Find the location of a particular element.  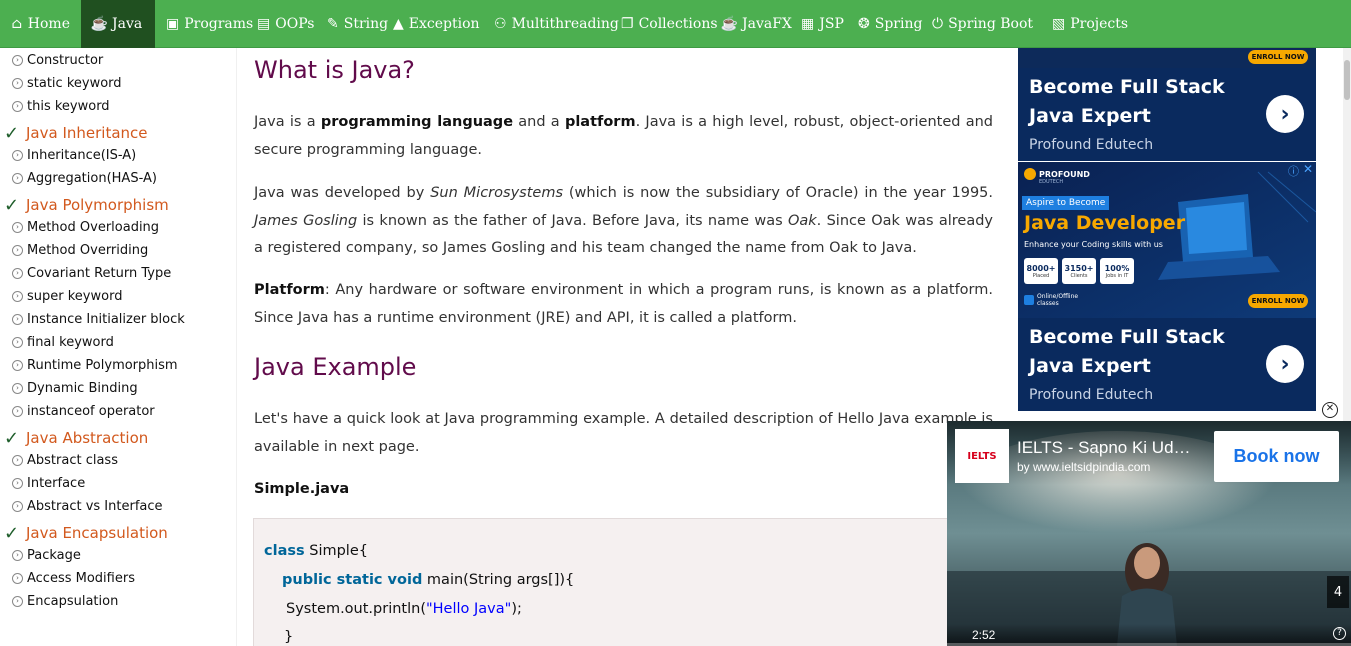

nav-spring: ❂ Spring is located at coordinates (884, 24).